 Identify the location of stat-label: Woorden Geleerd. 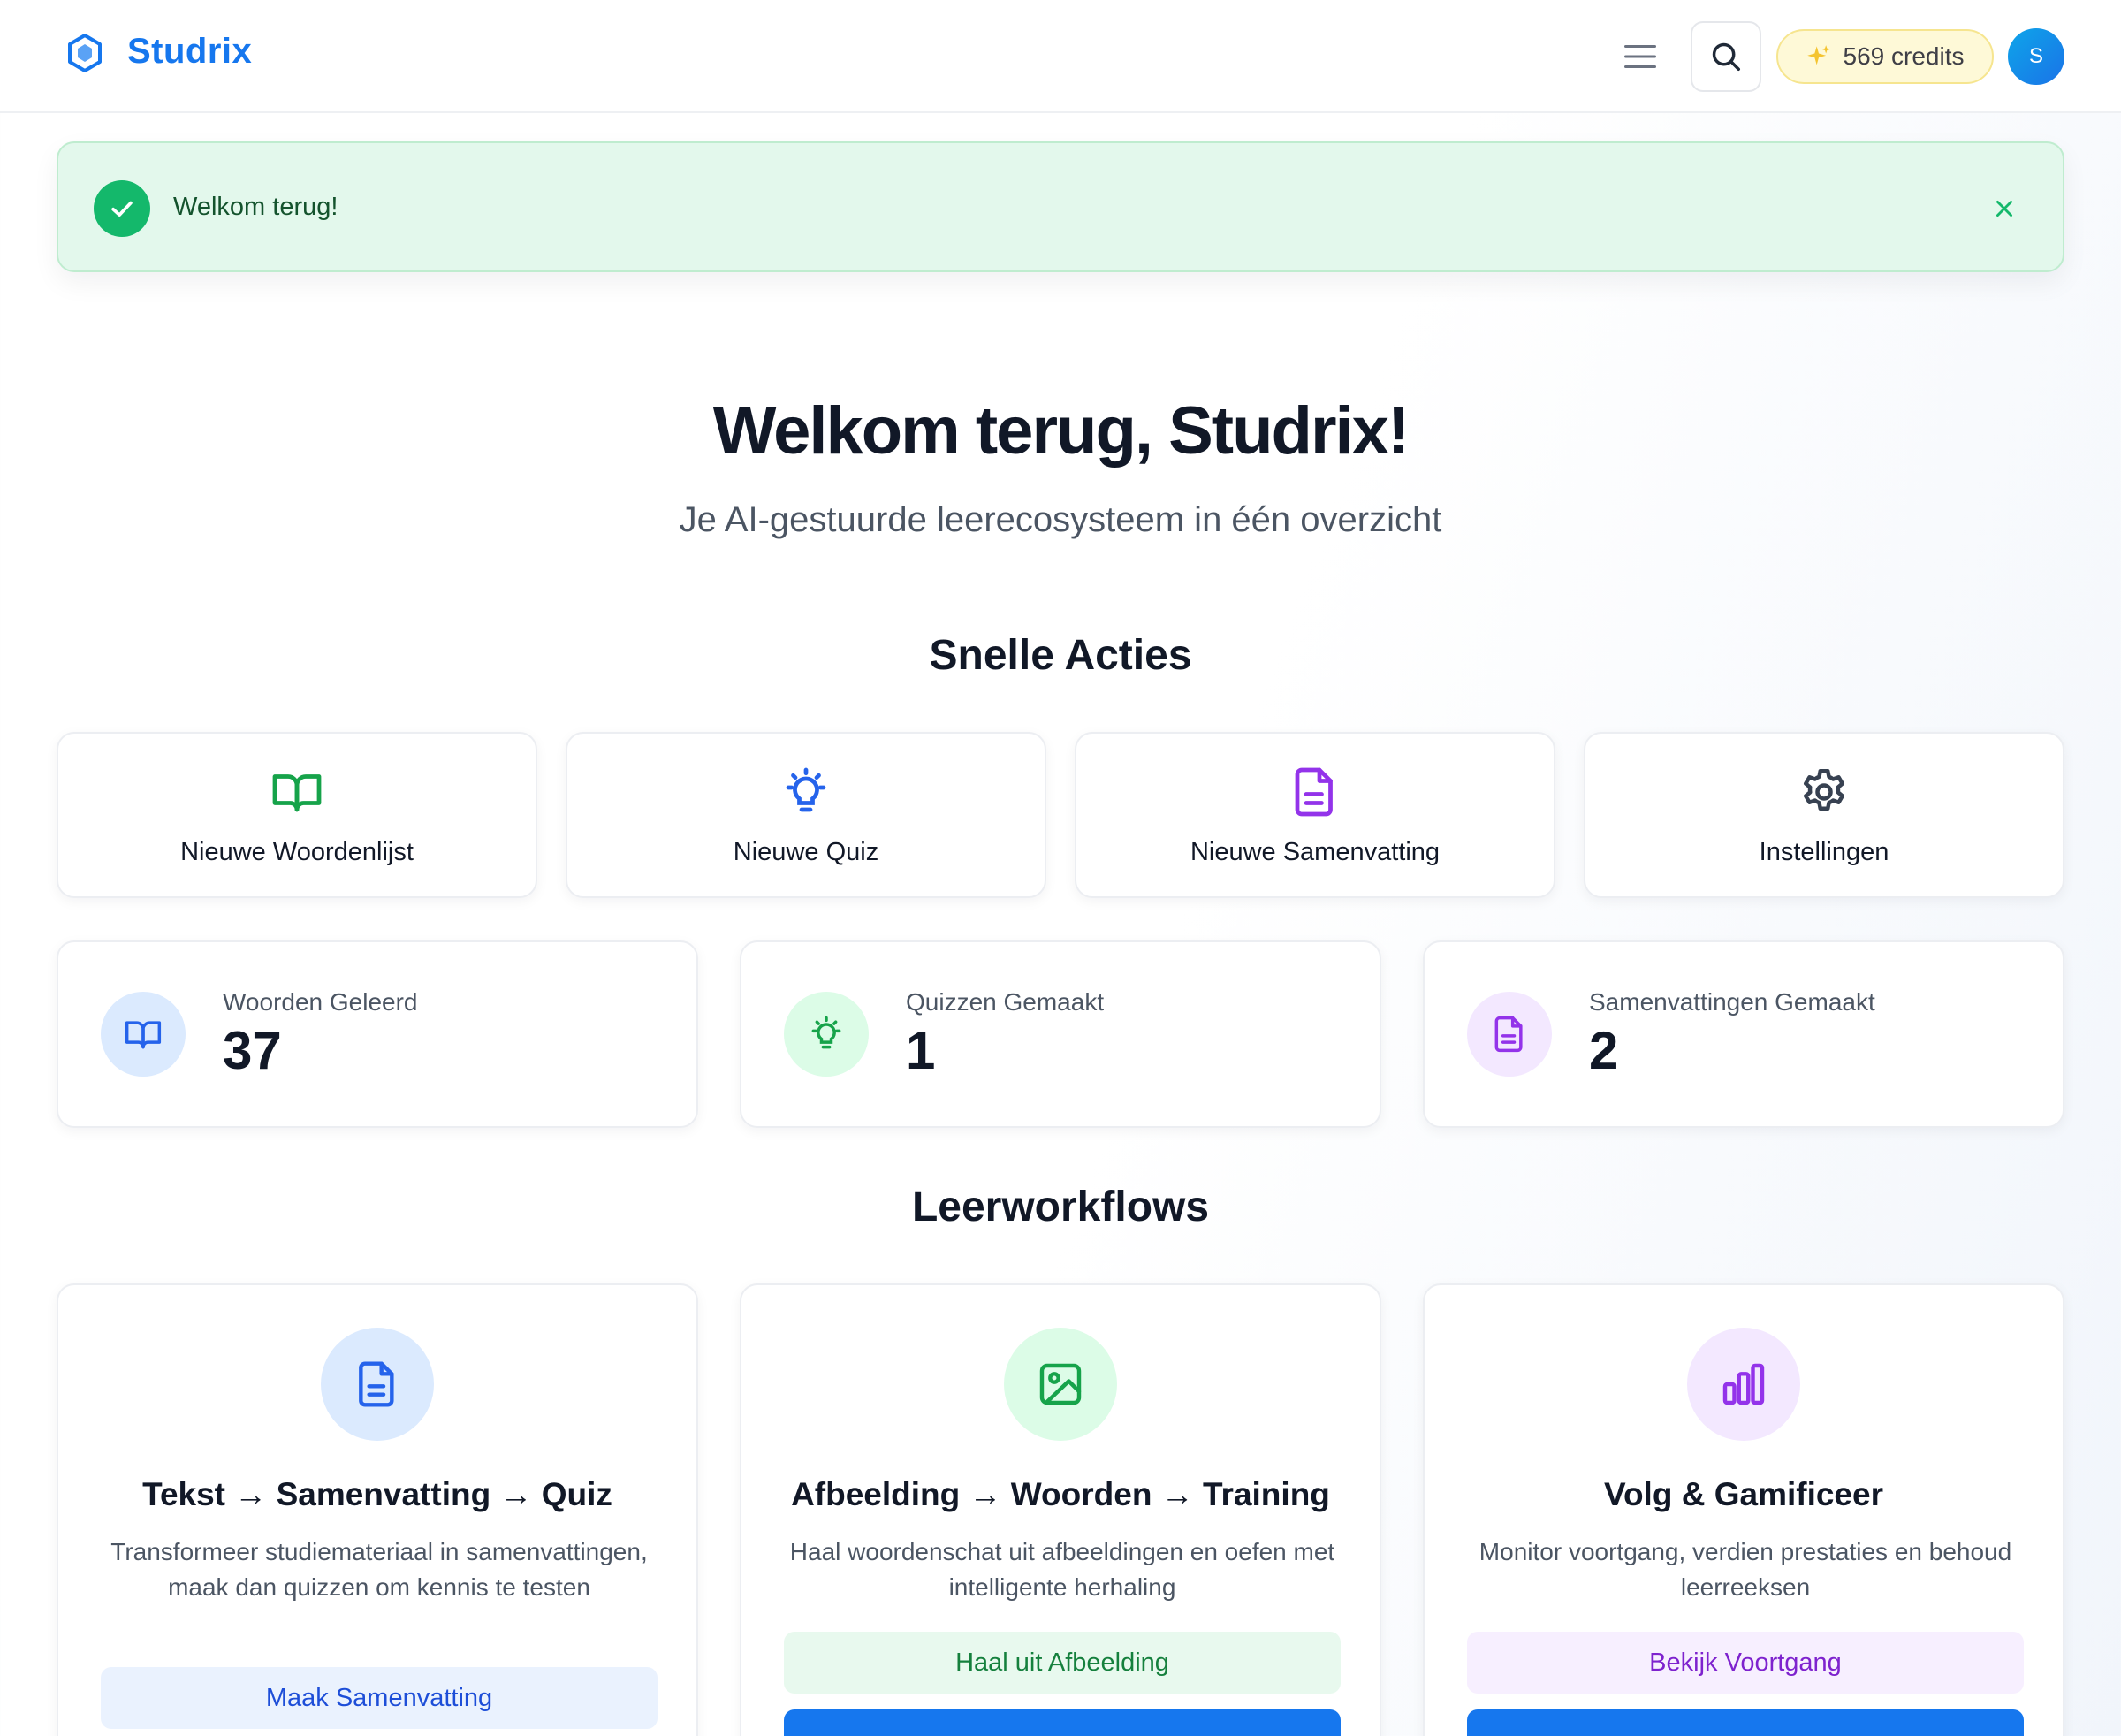
(320, 1002).